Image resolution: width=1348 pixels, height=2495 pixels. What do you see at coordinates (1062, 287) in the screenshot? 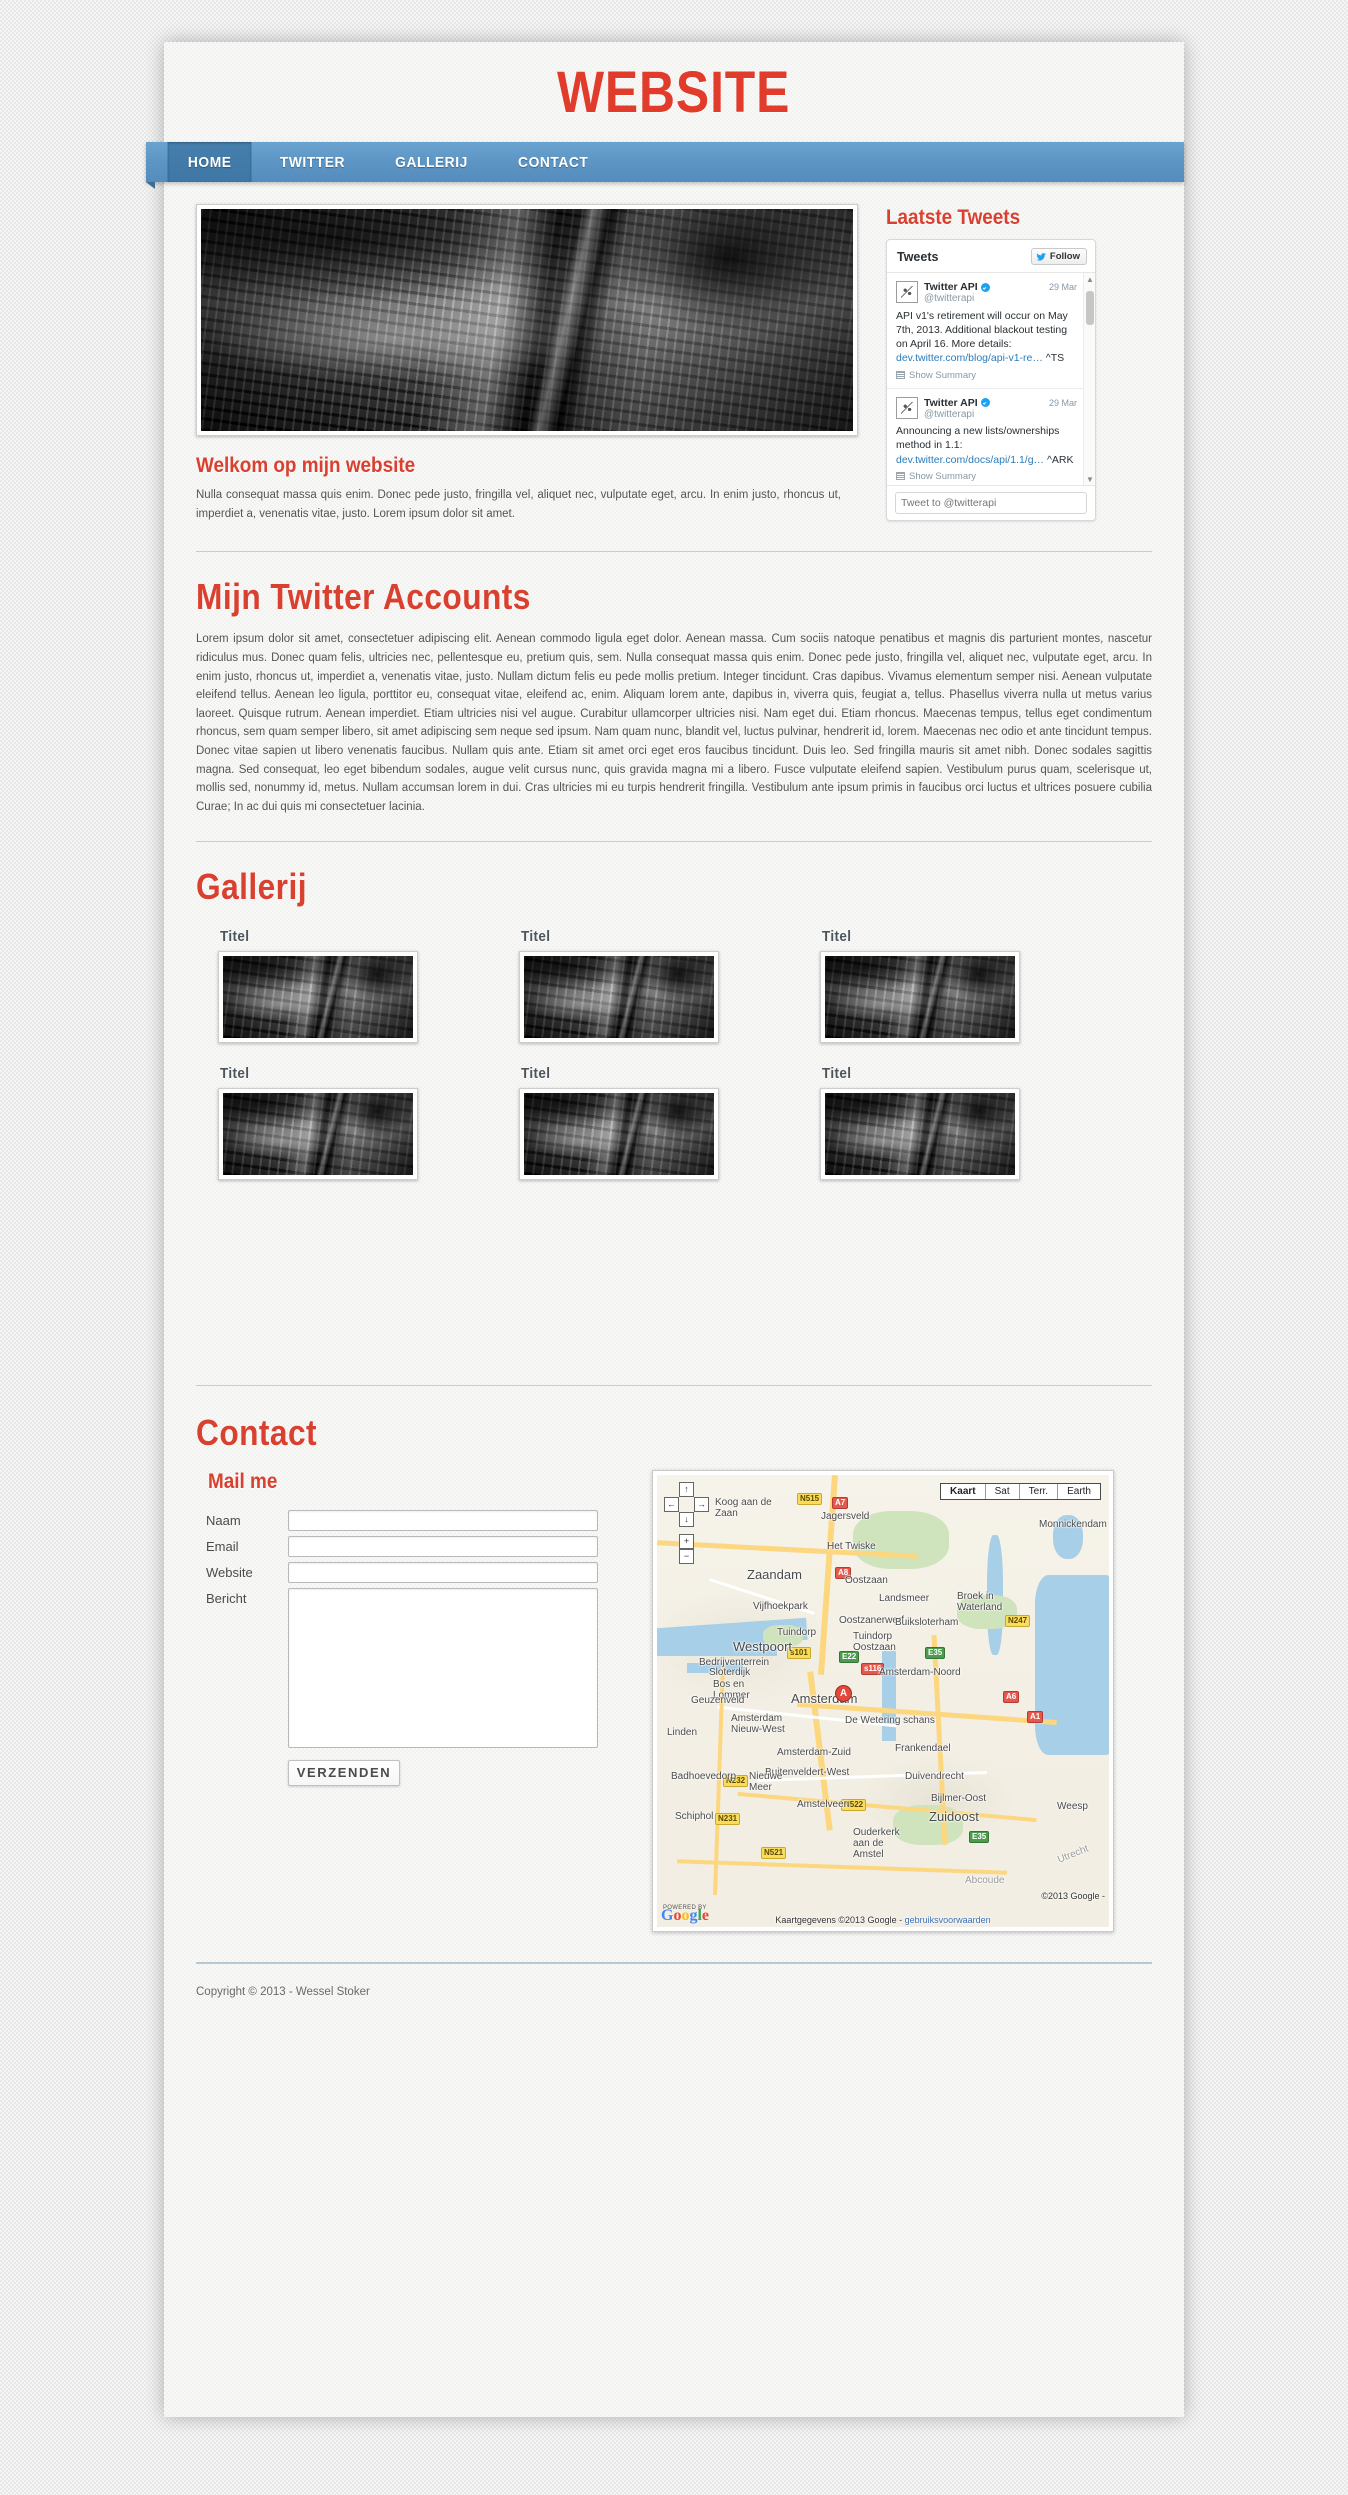
I see `tweet-date: 29 Mar` at bounding box center [1062, 287].